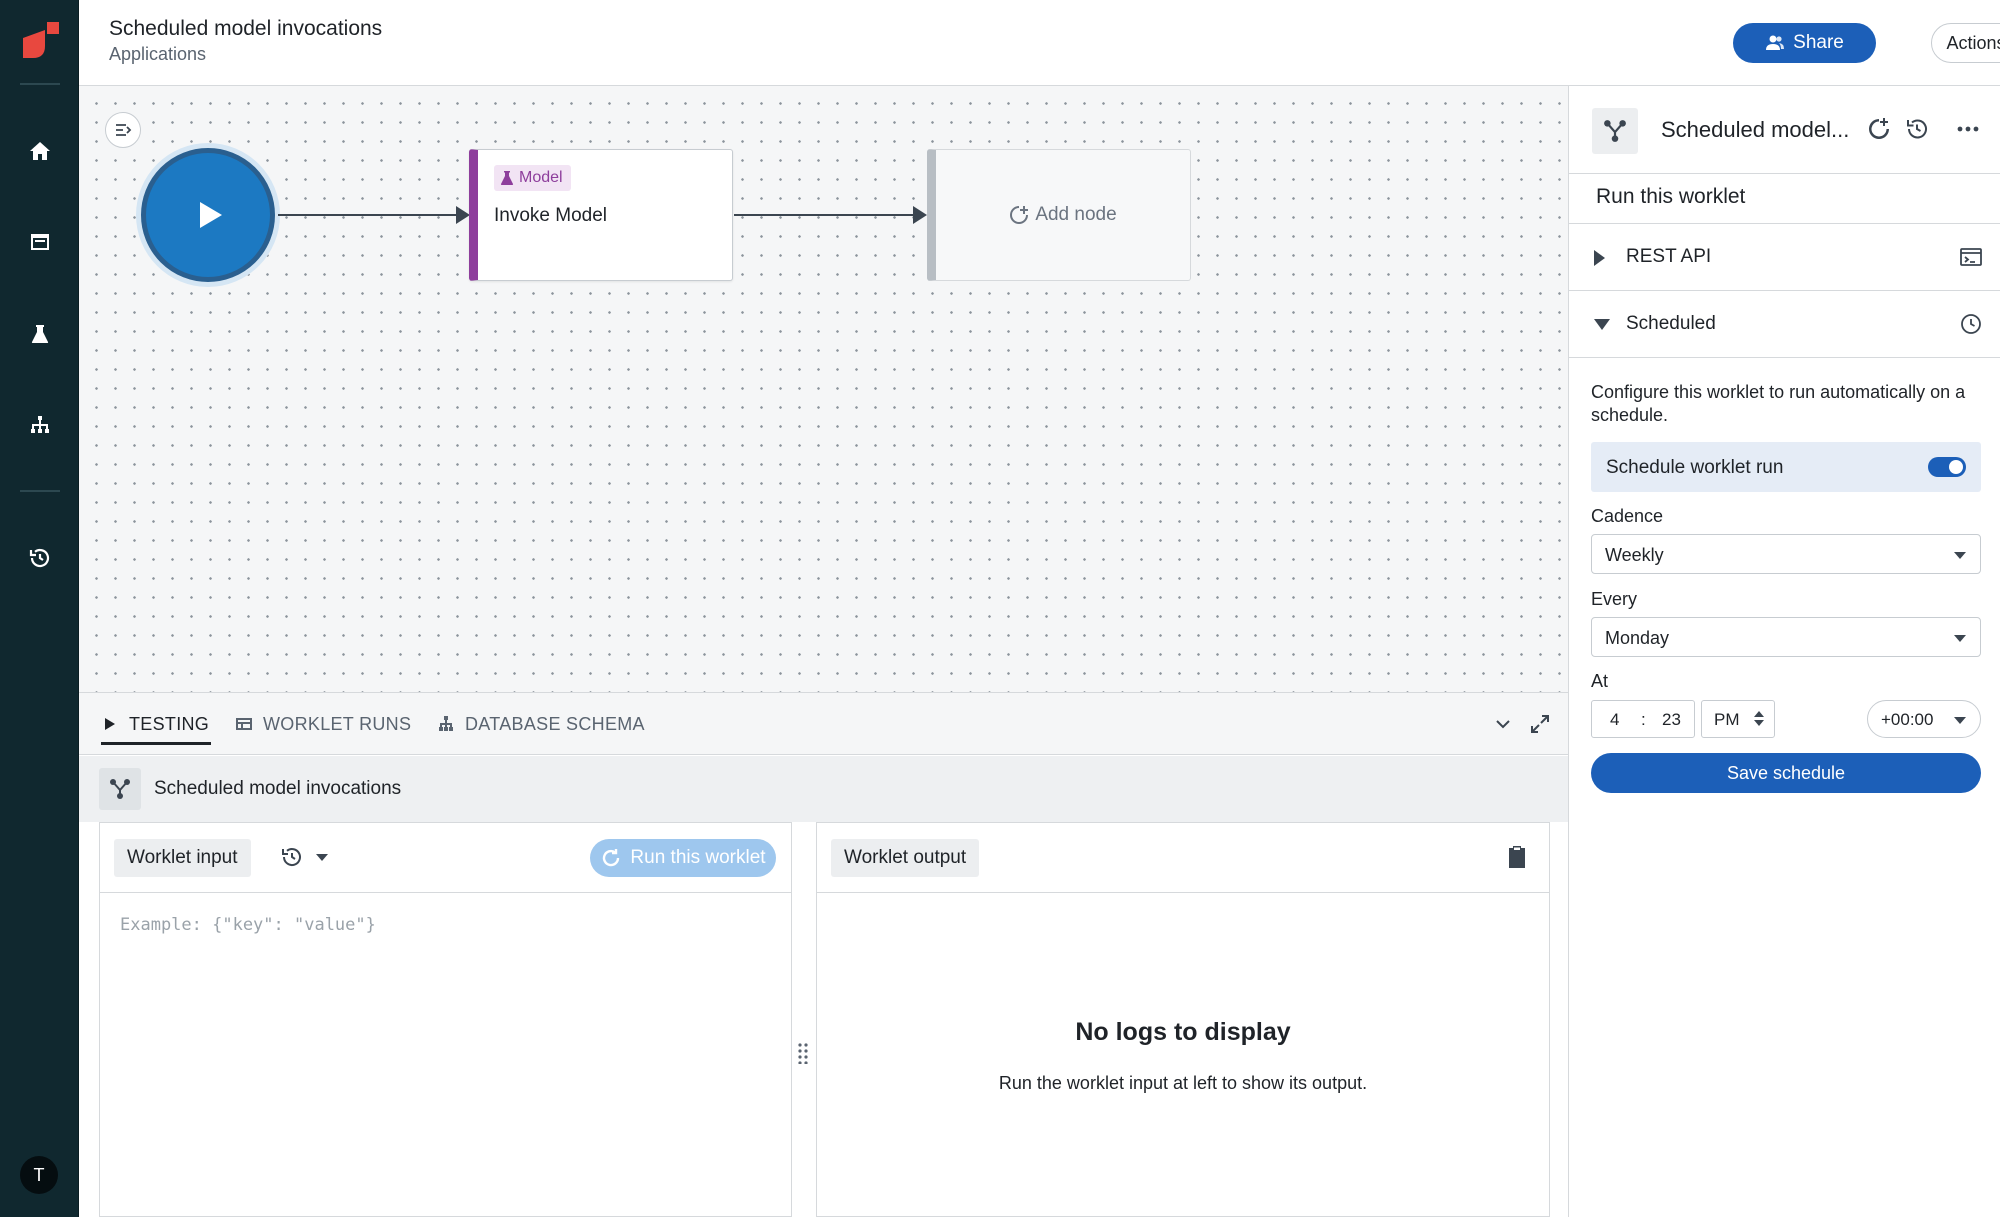 The width and height of the screenshot is (2000, 1217). I want to click on terminal-icon, so click(1971, 257).